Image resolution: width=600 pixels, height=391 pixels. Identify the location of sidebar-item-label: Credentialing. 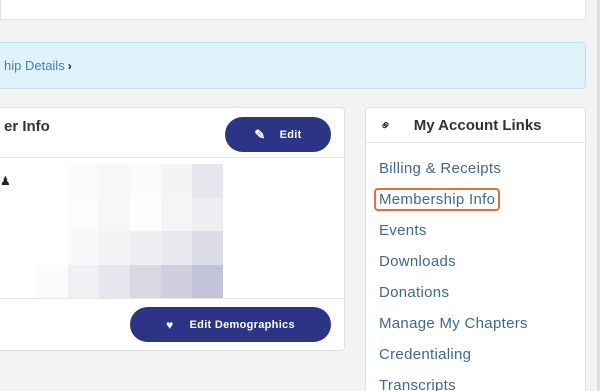
(425, 354).